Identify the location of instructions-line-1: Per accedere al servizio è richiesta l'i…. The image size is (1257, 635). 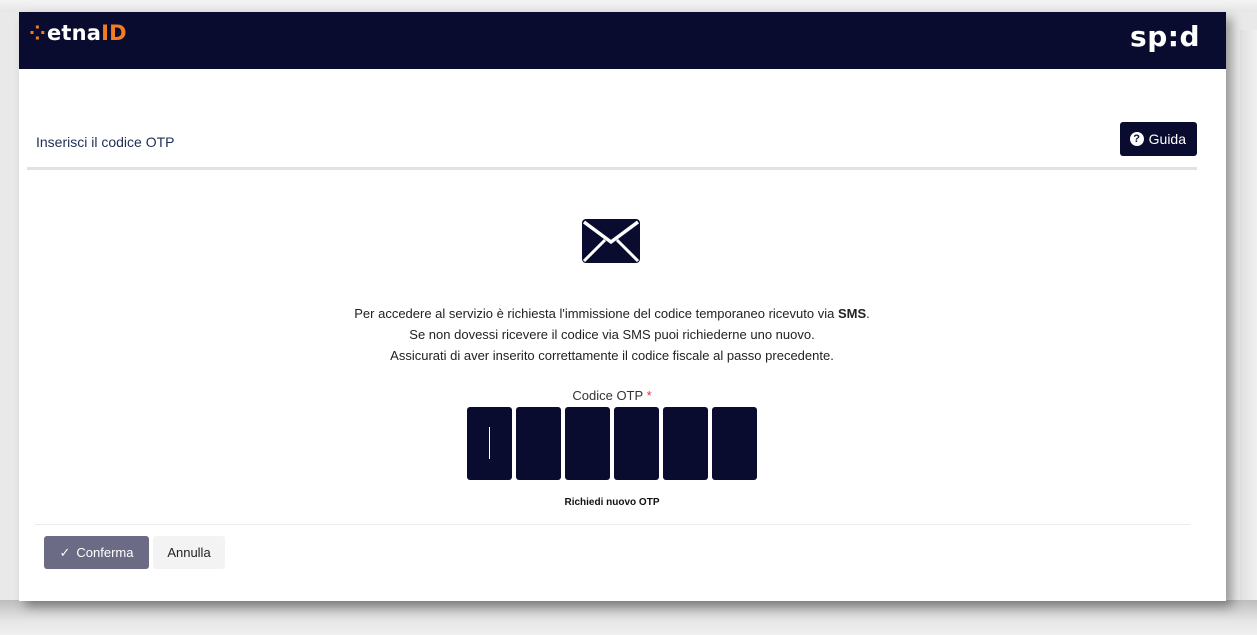
(612, 313).